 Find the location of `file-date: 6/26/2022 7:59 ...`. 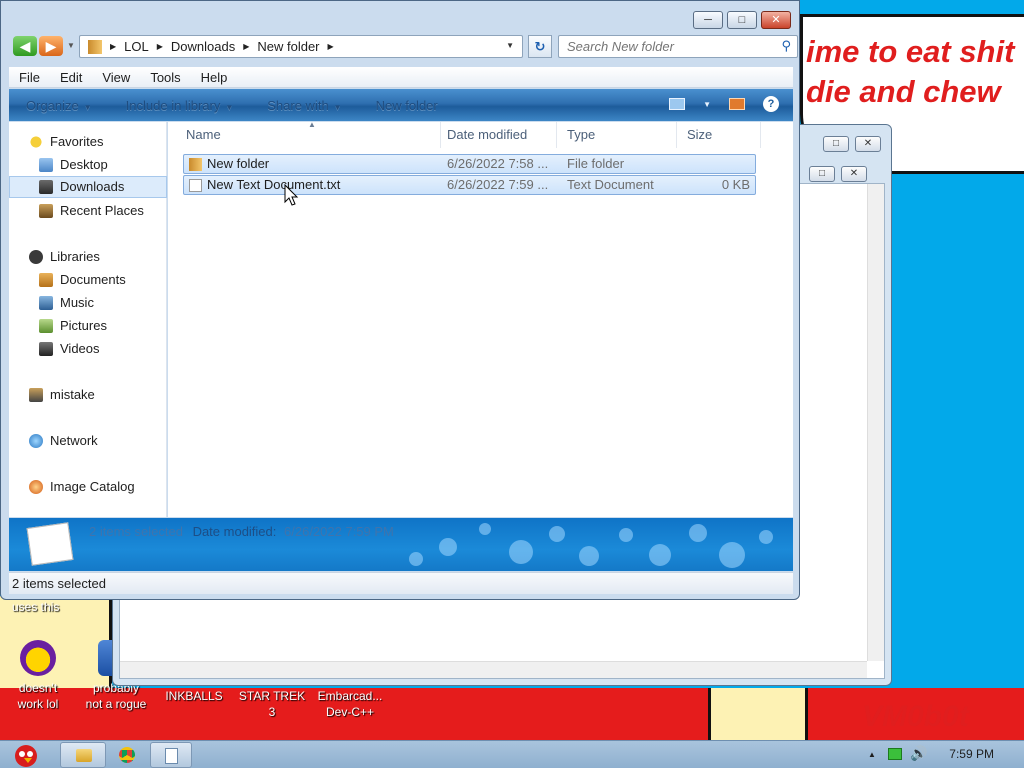

file-date: 6/26/2022 7:59 ... is located at coordinates (498, 184).